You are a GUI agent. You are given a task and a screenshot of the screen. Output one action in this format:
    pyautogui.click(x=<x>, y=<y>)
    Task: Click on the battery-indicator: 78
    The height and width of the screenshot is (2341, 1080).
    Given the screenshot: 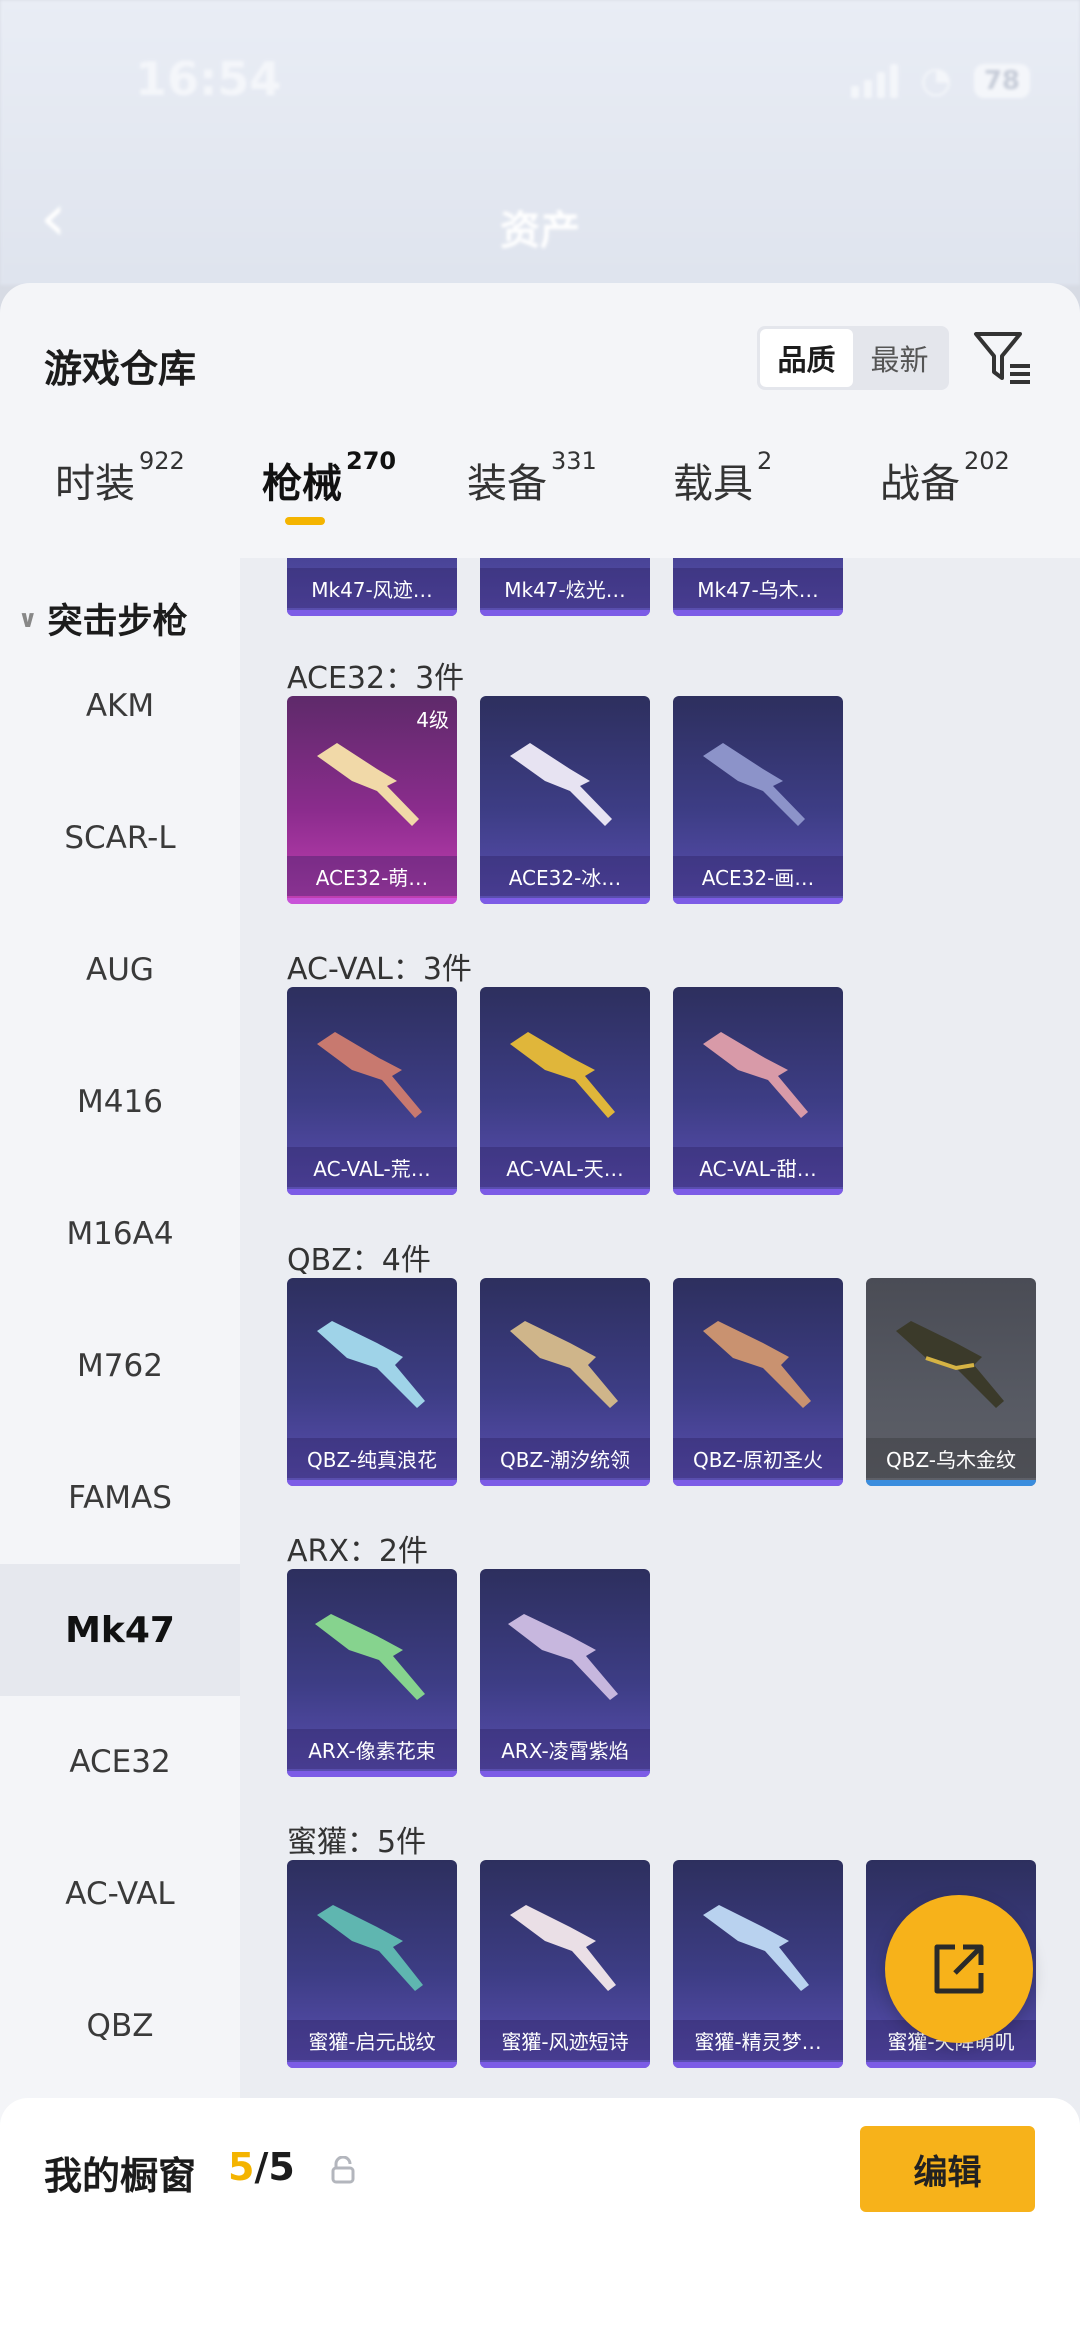 What is the action you would take?
    pyautogui.click(x=1001, y=80)
    